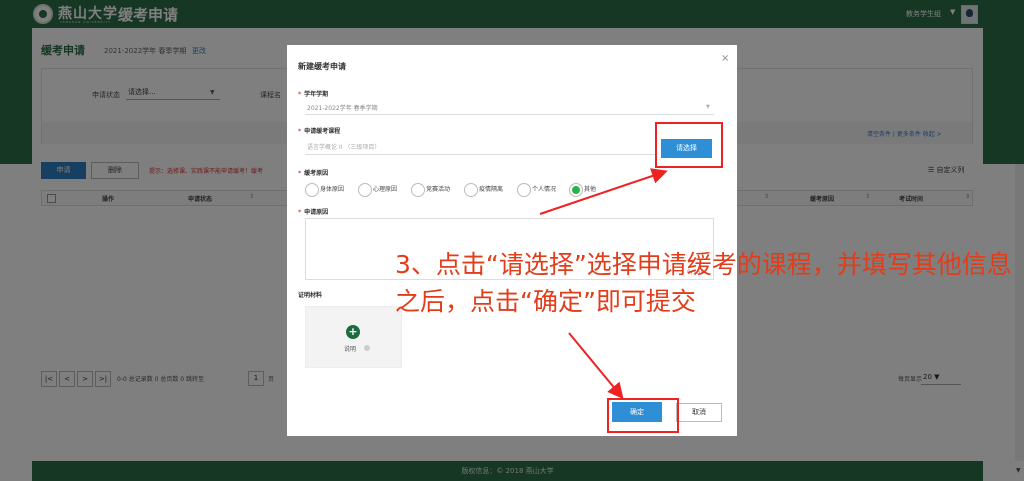 The width and height of the screenshot is (1024, 481). I want to click on annotation-arrows, so click(603, 284).